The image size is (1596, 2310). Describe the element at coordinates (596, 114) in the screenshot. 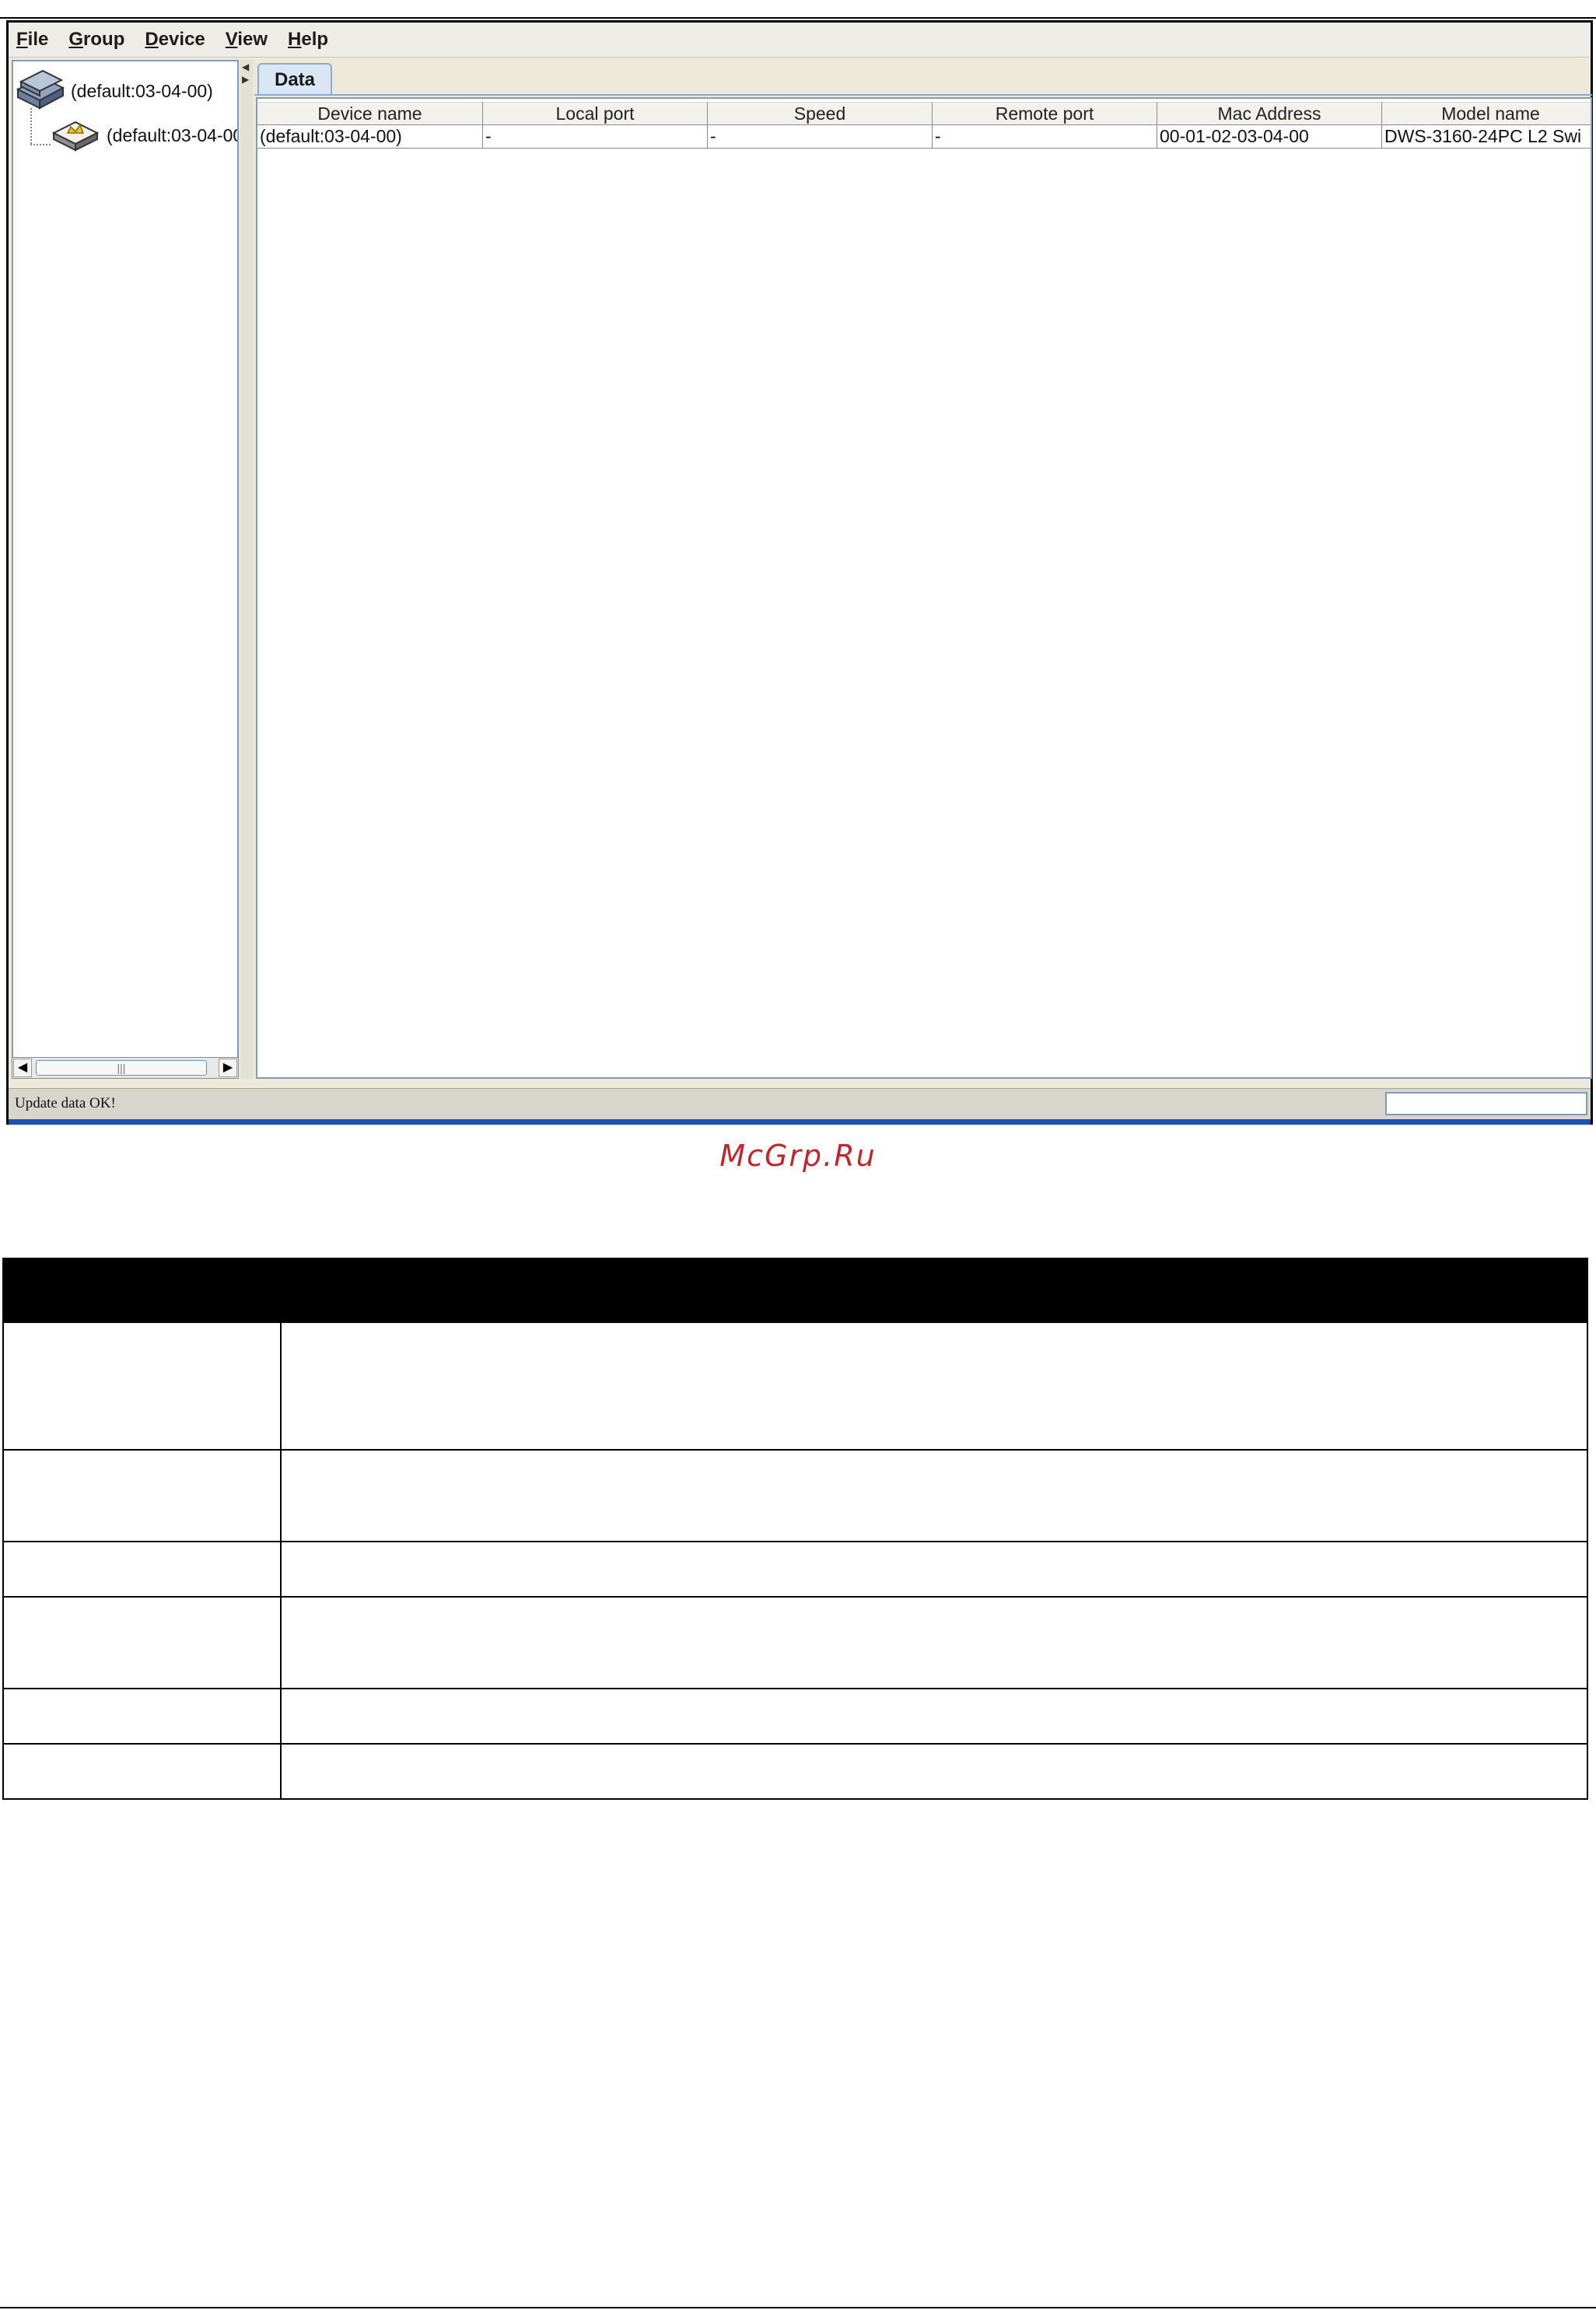

I see `column-header-local-port: Local port` at that location.